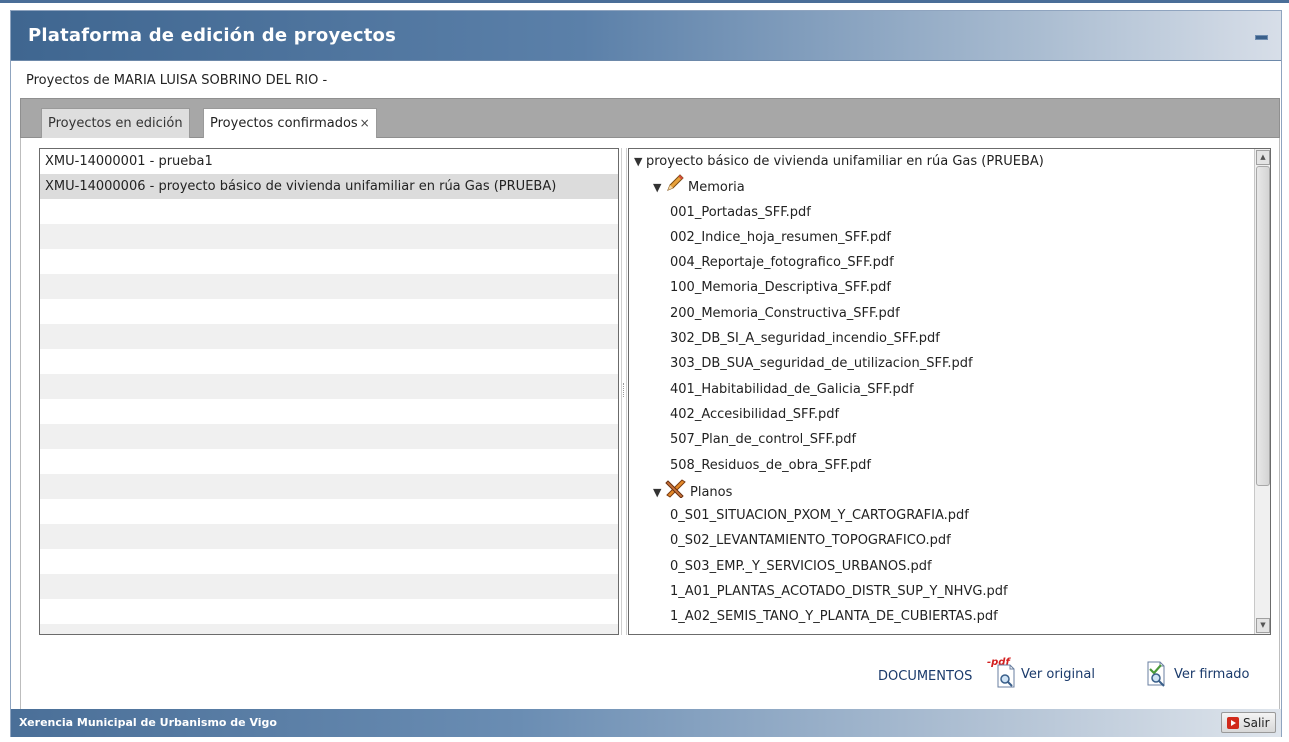 This screenshot has width=1289, height=742. I want to click on view-signed-button: Ver firmado, so click(1197, 674).